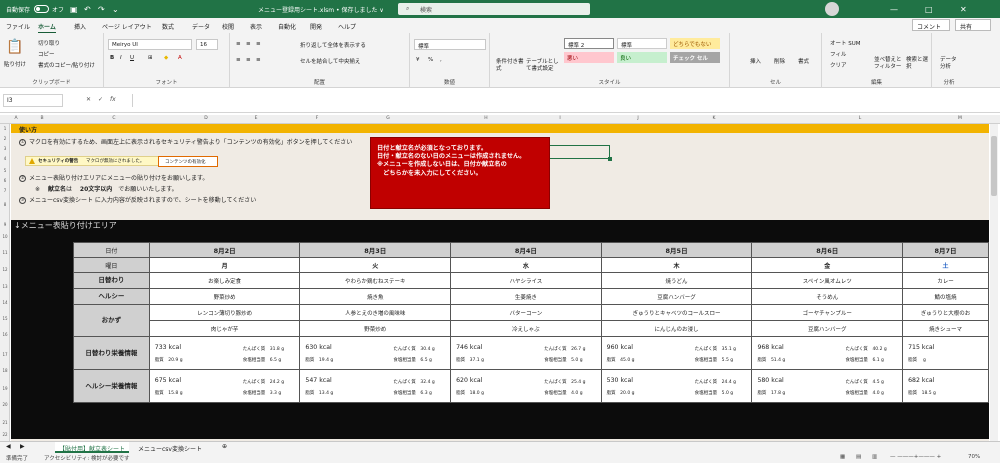 The height and width of the screenshot is (463, 1000). I want to click on row-8: 8, so click(5, 204).